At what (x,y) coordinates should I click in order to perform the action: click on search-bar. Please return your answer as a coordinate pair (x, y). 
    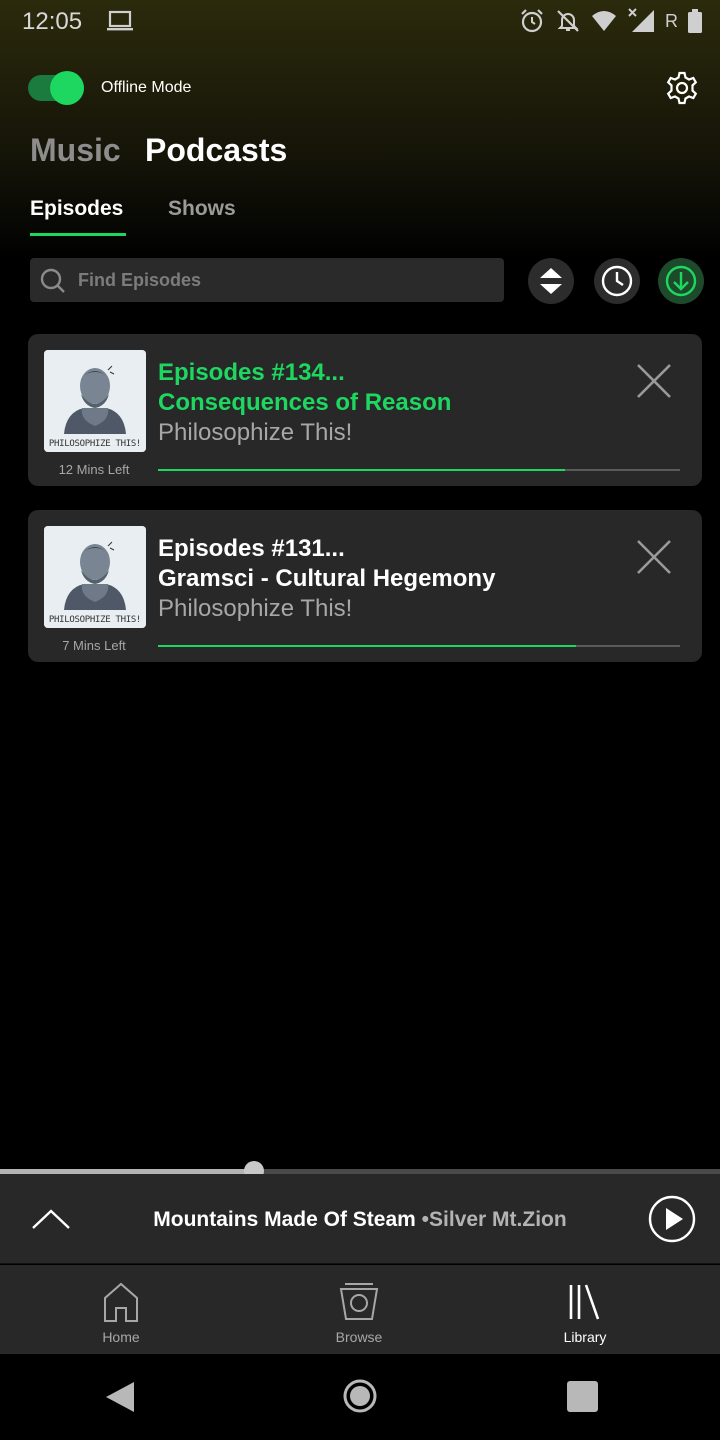
    Looking at the image, I should click on (267, 280).